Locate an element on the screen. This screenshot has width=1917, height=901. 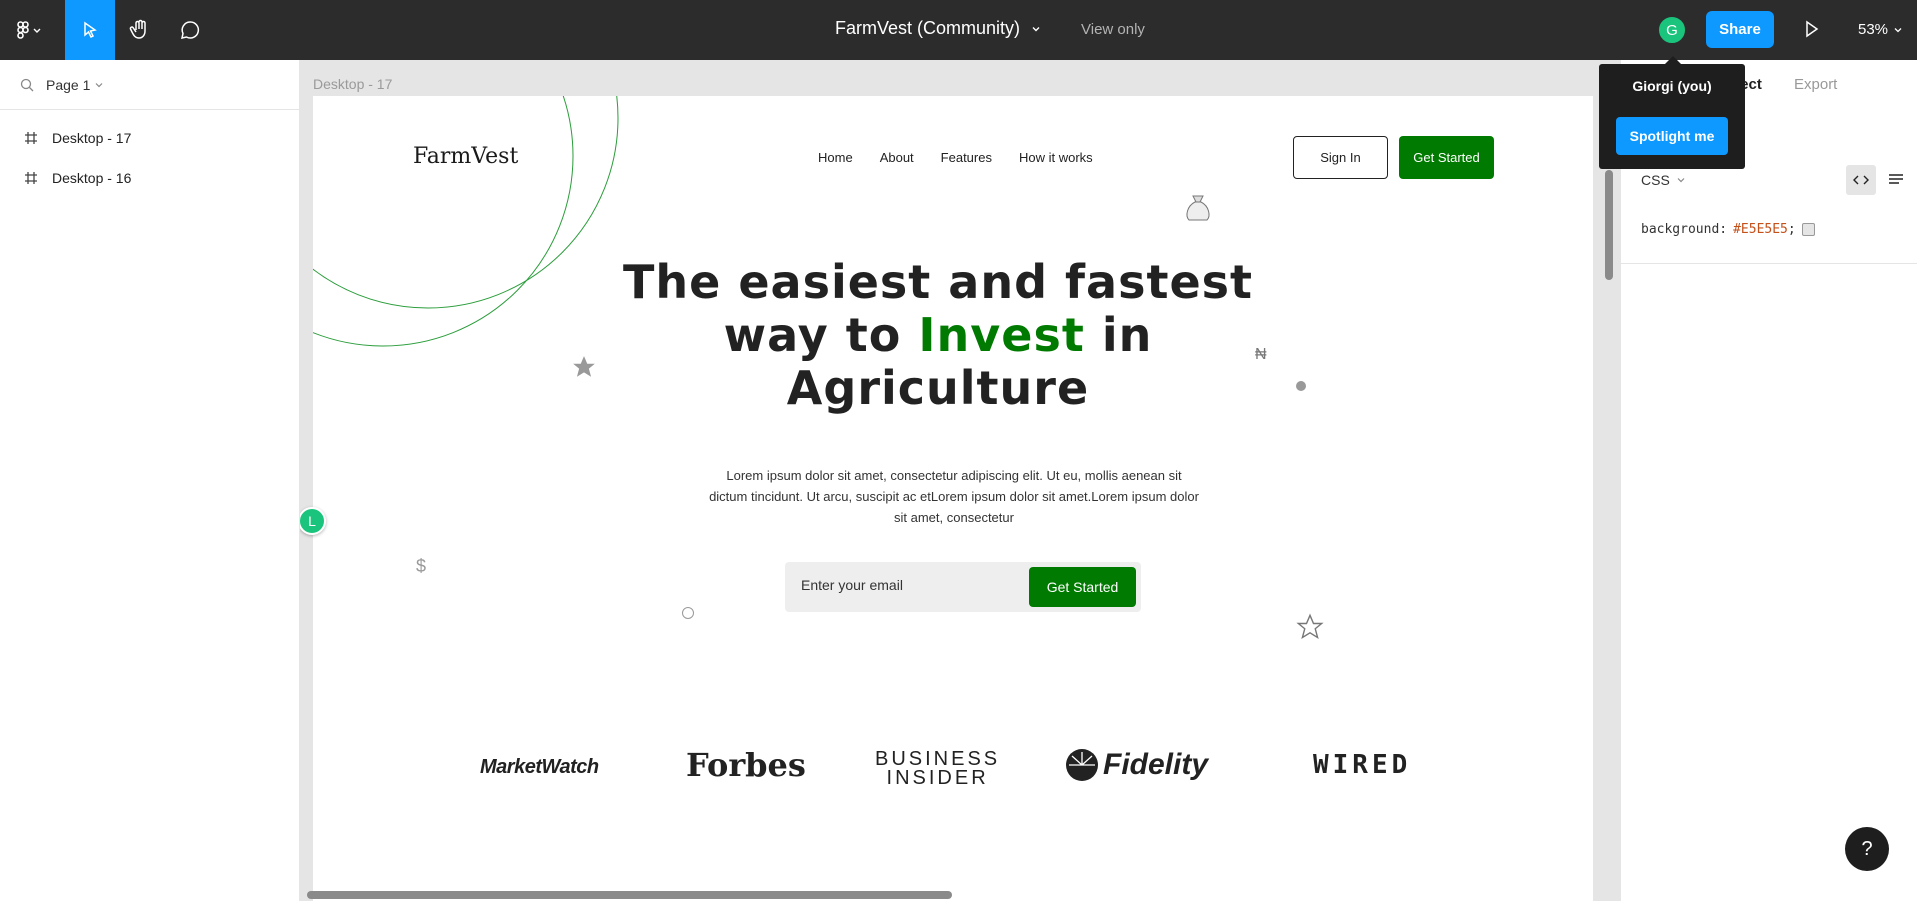
zoom-dropdown: 53% is located at coordinates (1880, 29).